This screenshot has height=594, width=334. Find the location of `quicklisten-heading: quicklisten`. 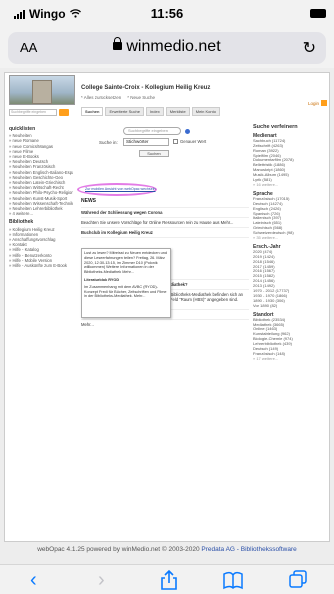

quicklisten-heading: quicklisten is located at coordinates (22, 129).